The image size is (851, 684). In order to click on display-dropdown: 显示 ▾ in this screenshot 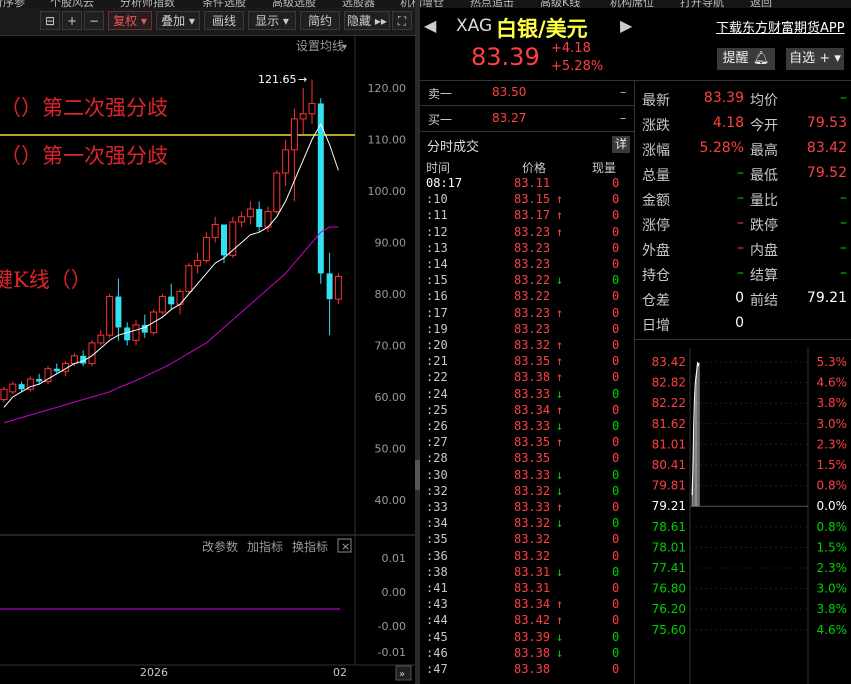, I will do `click(272, 20)`.